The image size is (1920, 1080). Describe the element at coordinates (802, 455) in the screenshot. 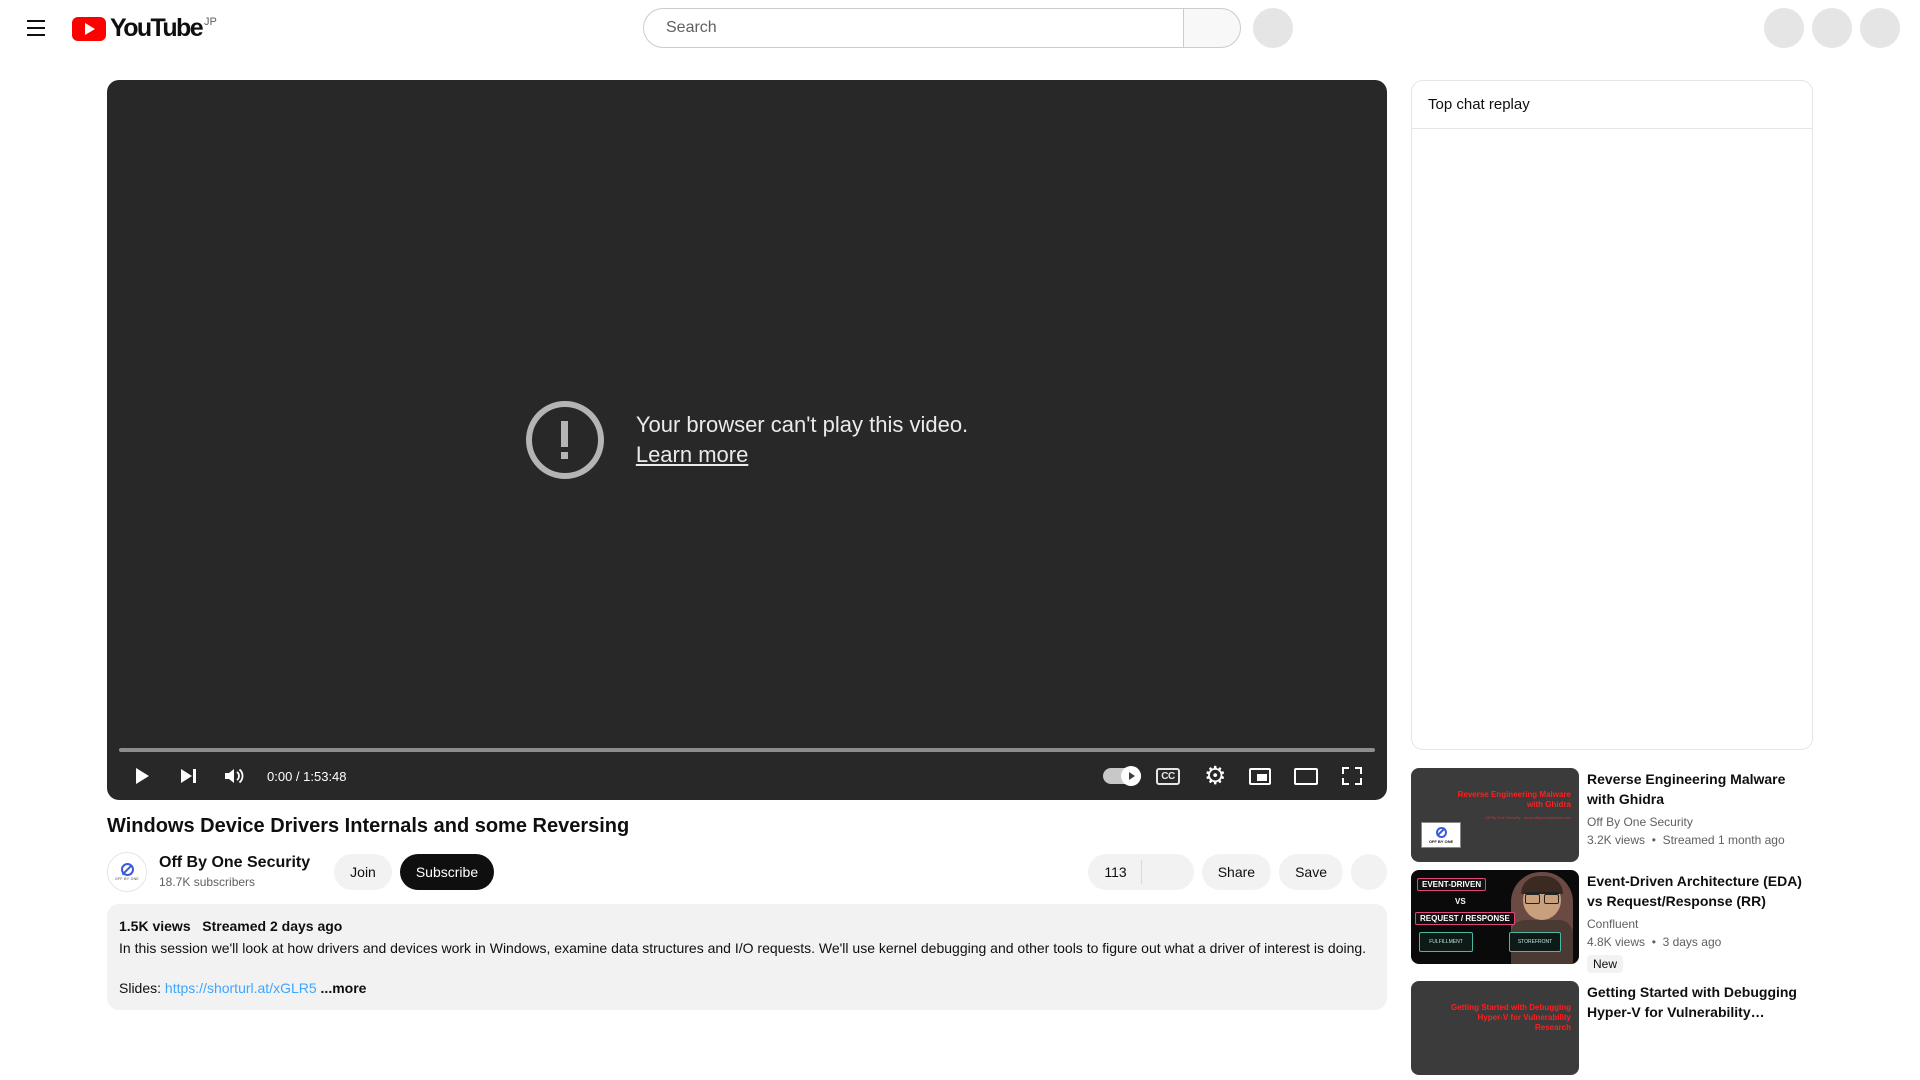

I see `learn-more-link: Learn more` at that location.